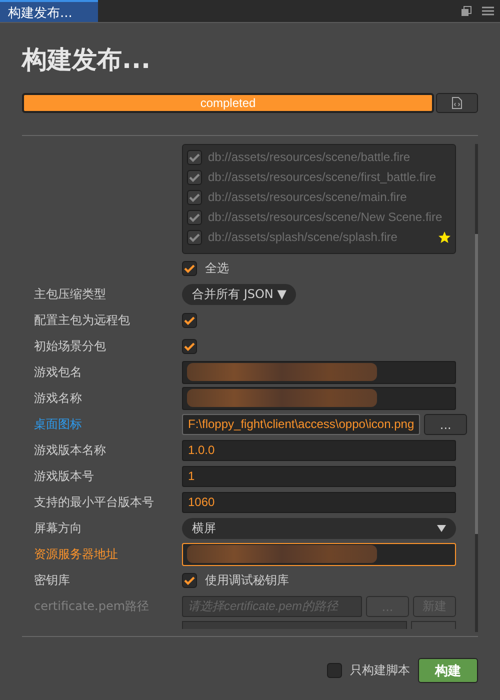 The image size is (500, 700). Describe the element at coordinates (301, 424) in the screenshot. I see `path-field: F:\floppy_fight\client\access\oppo\icon.png` at that location.